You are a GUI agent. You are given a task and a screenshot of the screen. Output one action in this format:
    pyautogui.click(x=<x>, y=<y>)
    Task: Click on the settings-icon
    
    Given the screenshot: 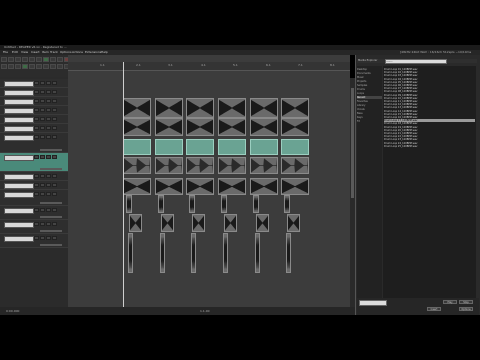 What is the action you would take?
    pyautogui.click(x=25, y=59)
    